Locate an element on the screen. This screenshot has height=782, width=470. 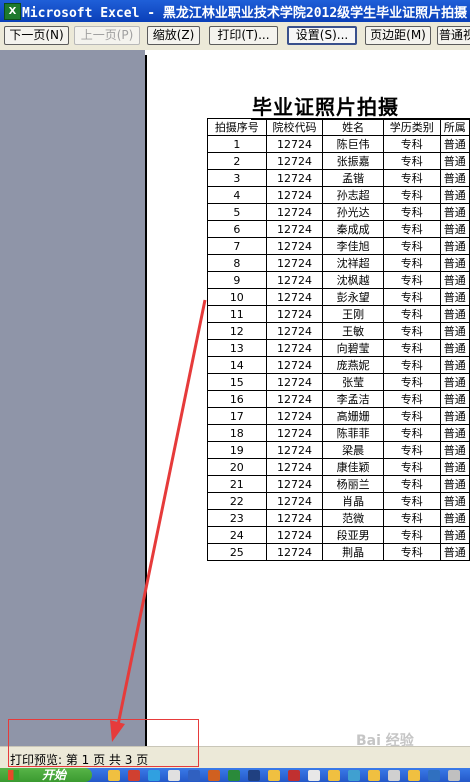
table-row: 9 12724 沈枫越 专科 普通 is located at coordinates (338, 280).